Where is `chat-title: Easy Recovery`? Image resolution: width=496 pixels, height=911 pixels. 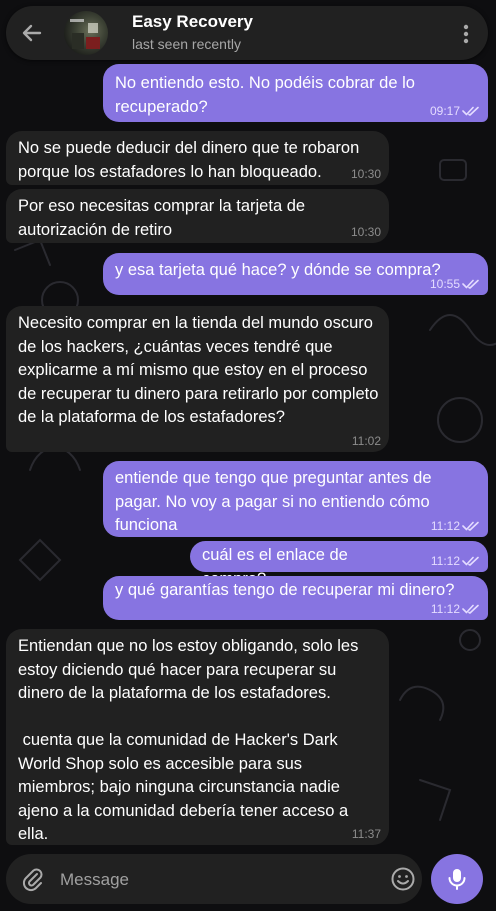 chat-title: Easy Recovery is located at coordinates (192, 22).